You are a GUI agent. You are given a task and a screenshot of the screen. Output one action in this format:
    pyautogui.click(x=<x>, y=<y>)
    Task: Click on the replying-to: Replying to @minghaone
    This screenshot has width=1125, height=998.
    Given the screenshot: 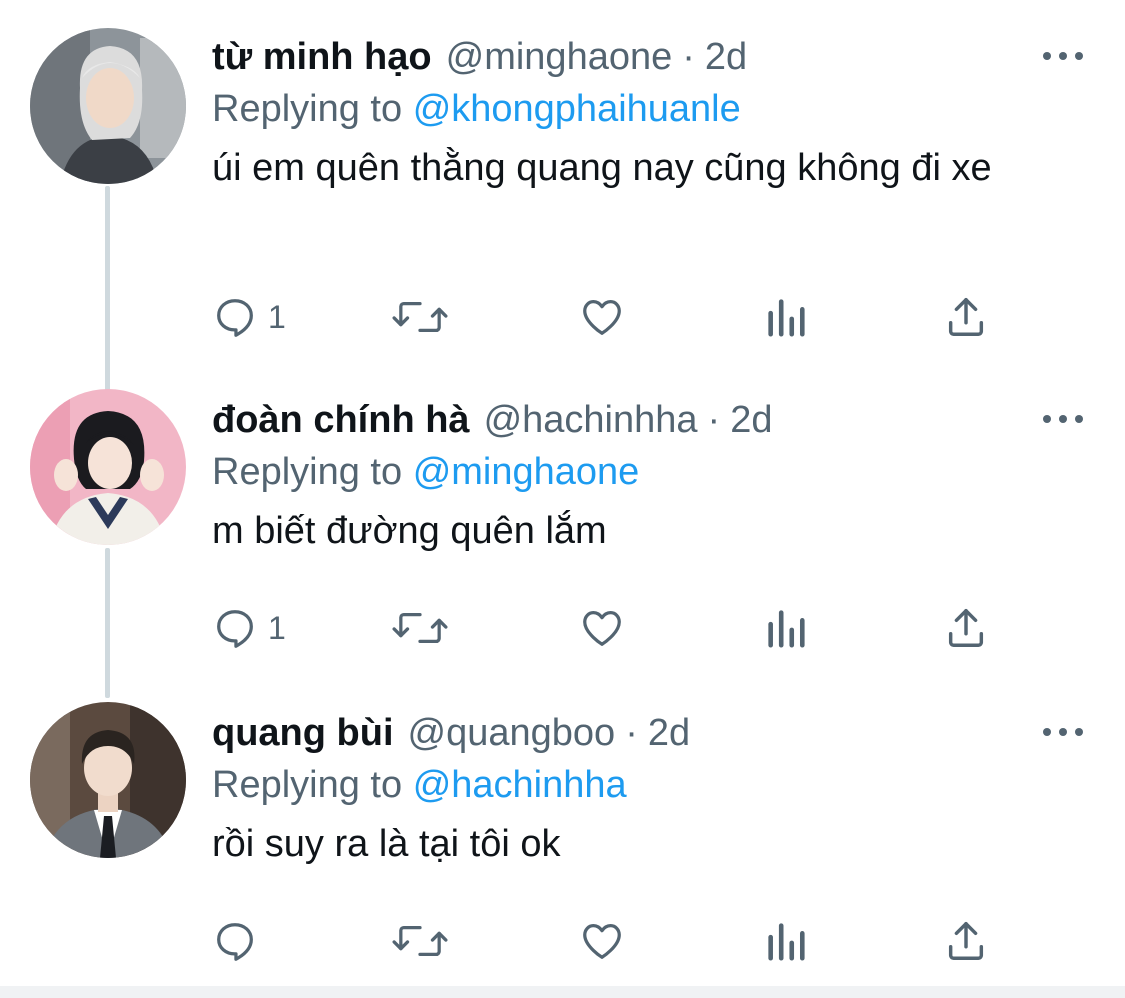 What is the action you would take?
    pyautogui.click(x=425, y=472)
    